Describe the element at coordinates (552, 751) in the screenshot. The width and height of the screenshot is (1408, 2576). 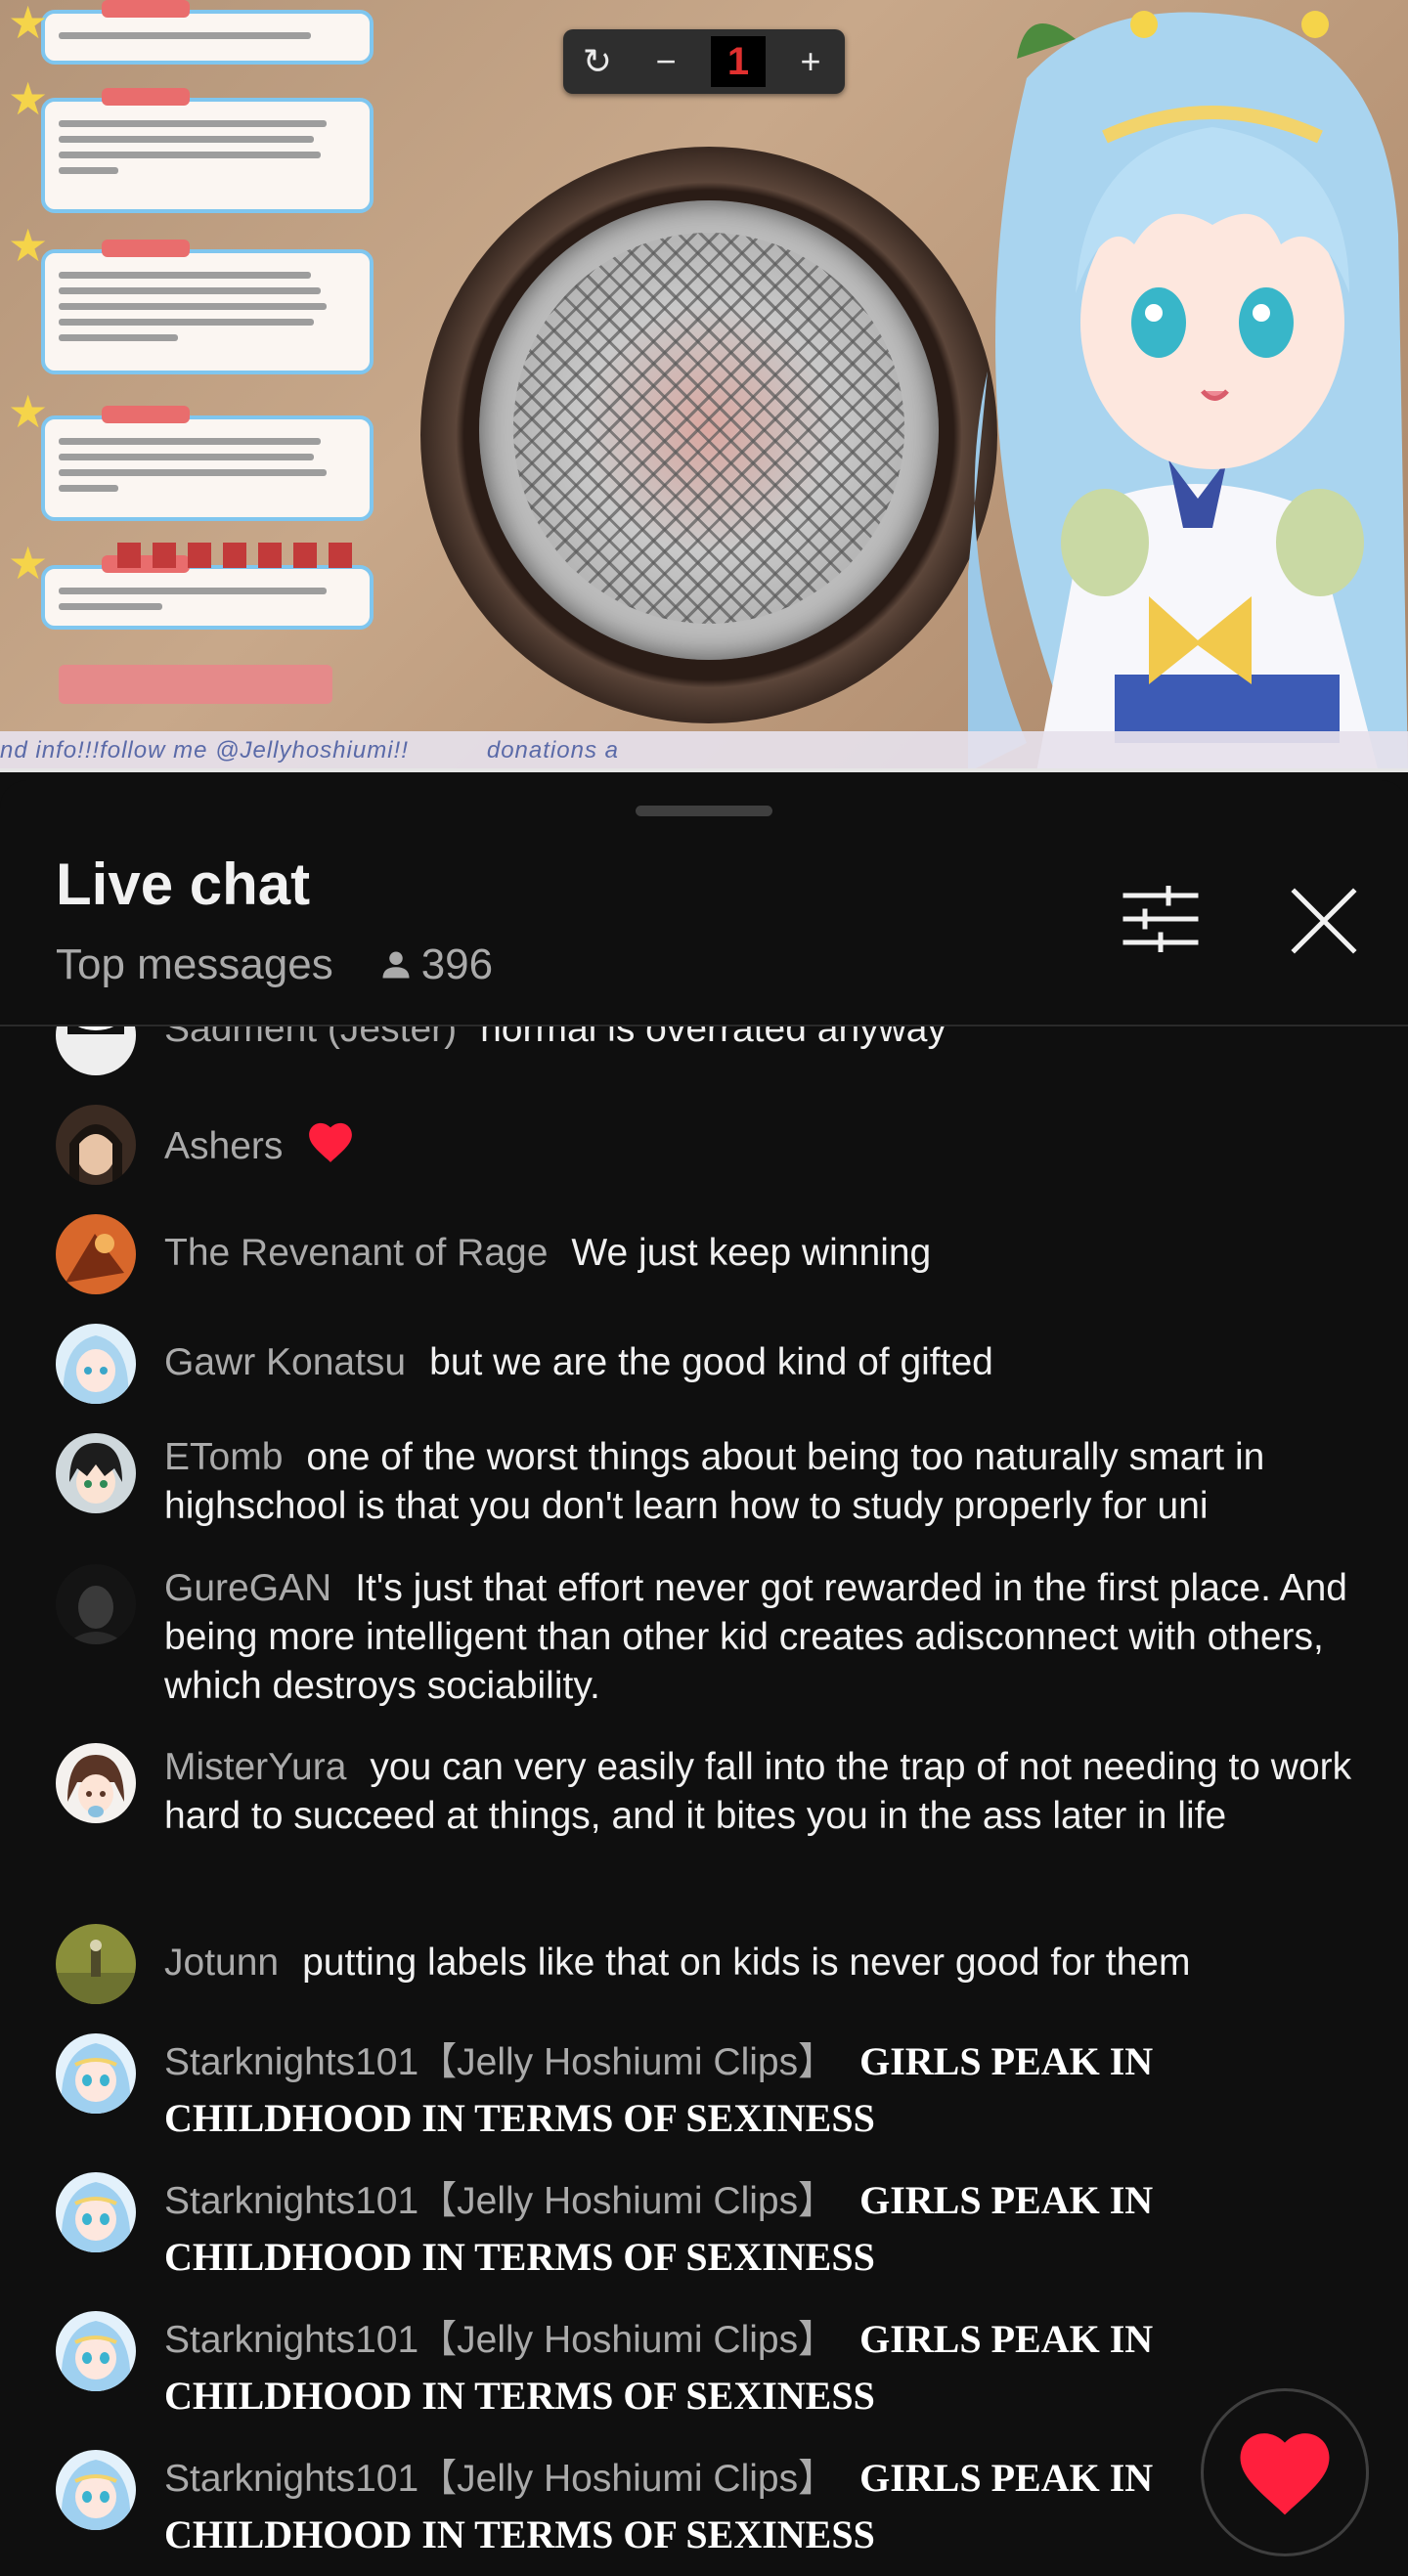
I see `ticker-donations-text: donations a` at that location.